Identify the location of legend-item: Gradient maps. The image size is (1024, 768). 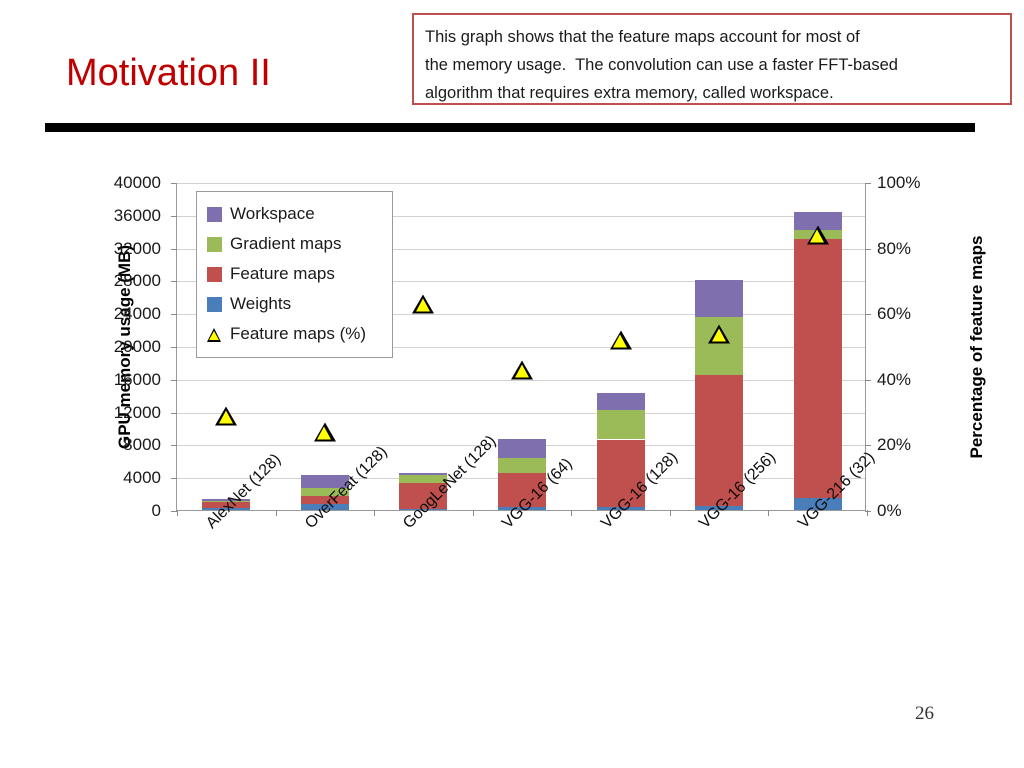
(295, 244).